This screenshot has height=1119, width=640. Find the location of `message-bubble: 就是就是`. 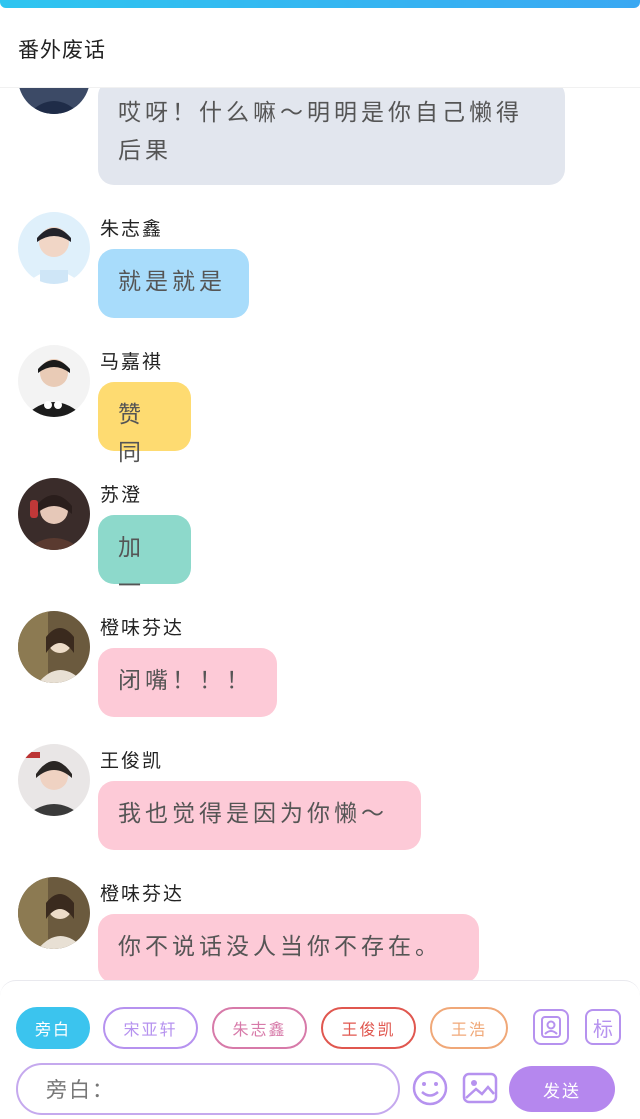

message-bubble: 就是就是 is located at coordinates (173, 283).